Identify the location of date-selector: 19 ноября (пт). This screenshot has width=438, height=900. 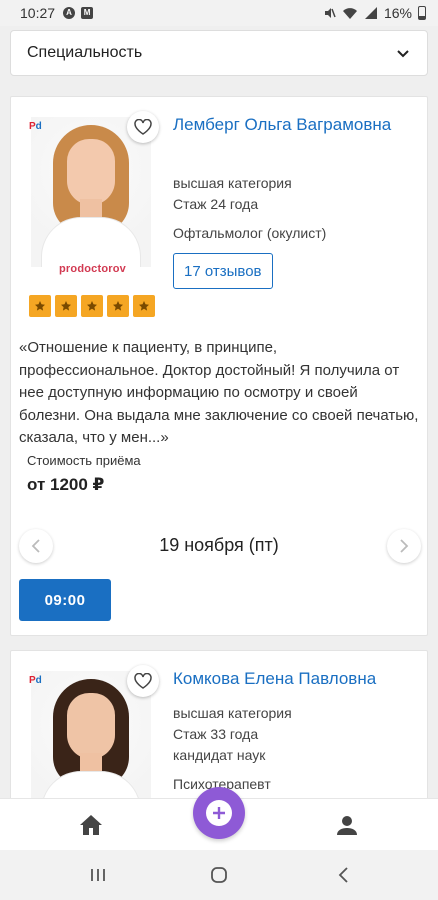
(220, 545).